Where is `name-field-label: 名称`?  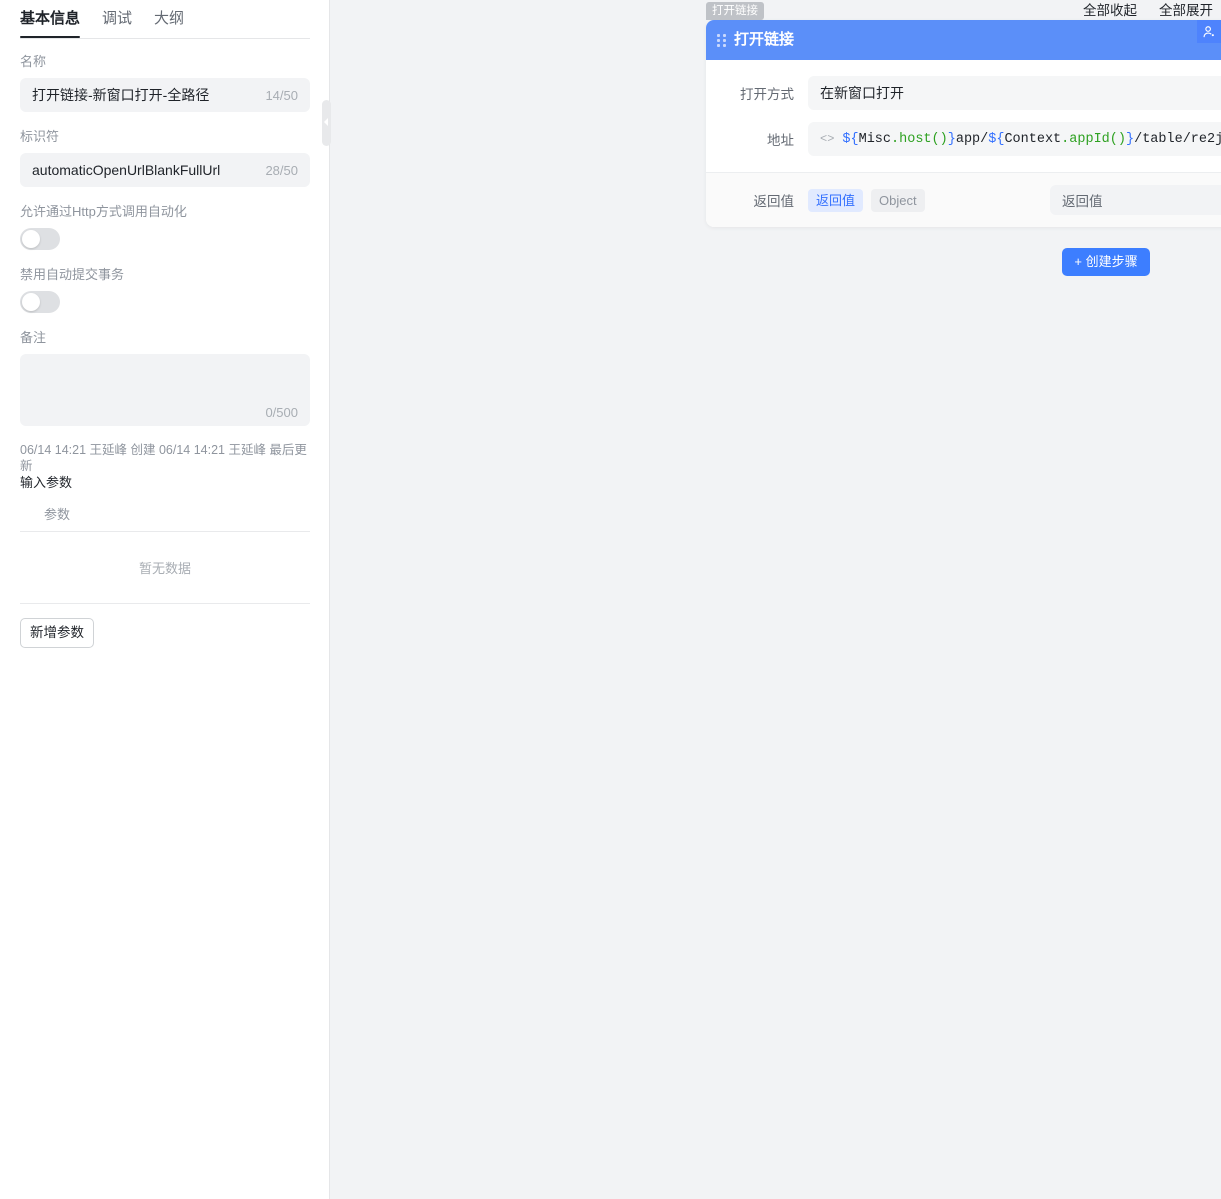 name-field-label: 名称 is located at coordinates (33, 61).